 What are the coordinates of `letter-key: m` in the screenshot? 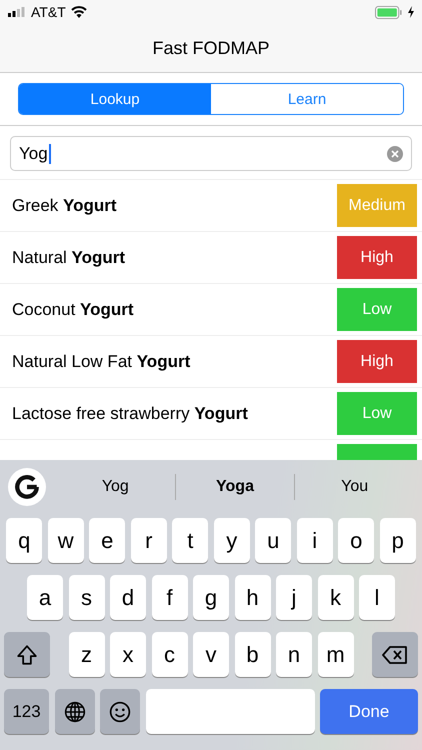 It's located at (336, 654).